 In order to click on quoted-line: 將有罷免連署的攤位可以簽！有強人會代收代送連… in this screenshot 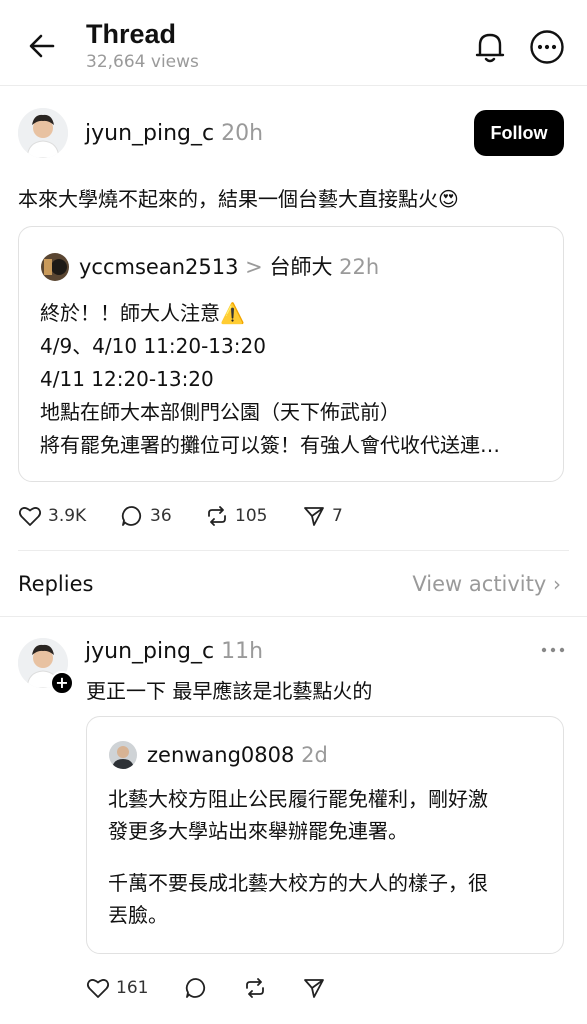, I will do `click(270, 445)`.